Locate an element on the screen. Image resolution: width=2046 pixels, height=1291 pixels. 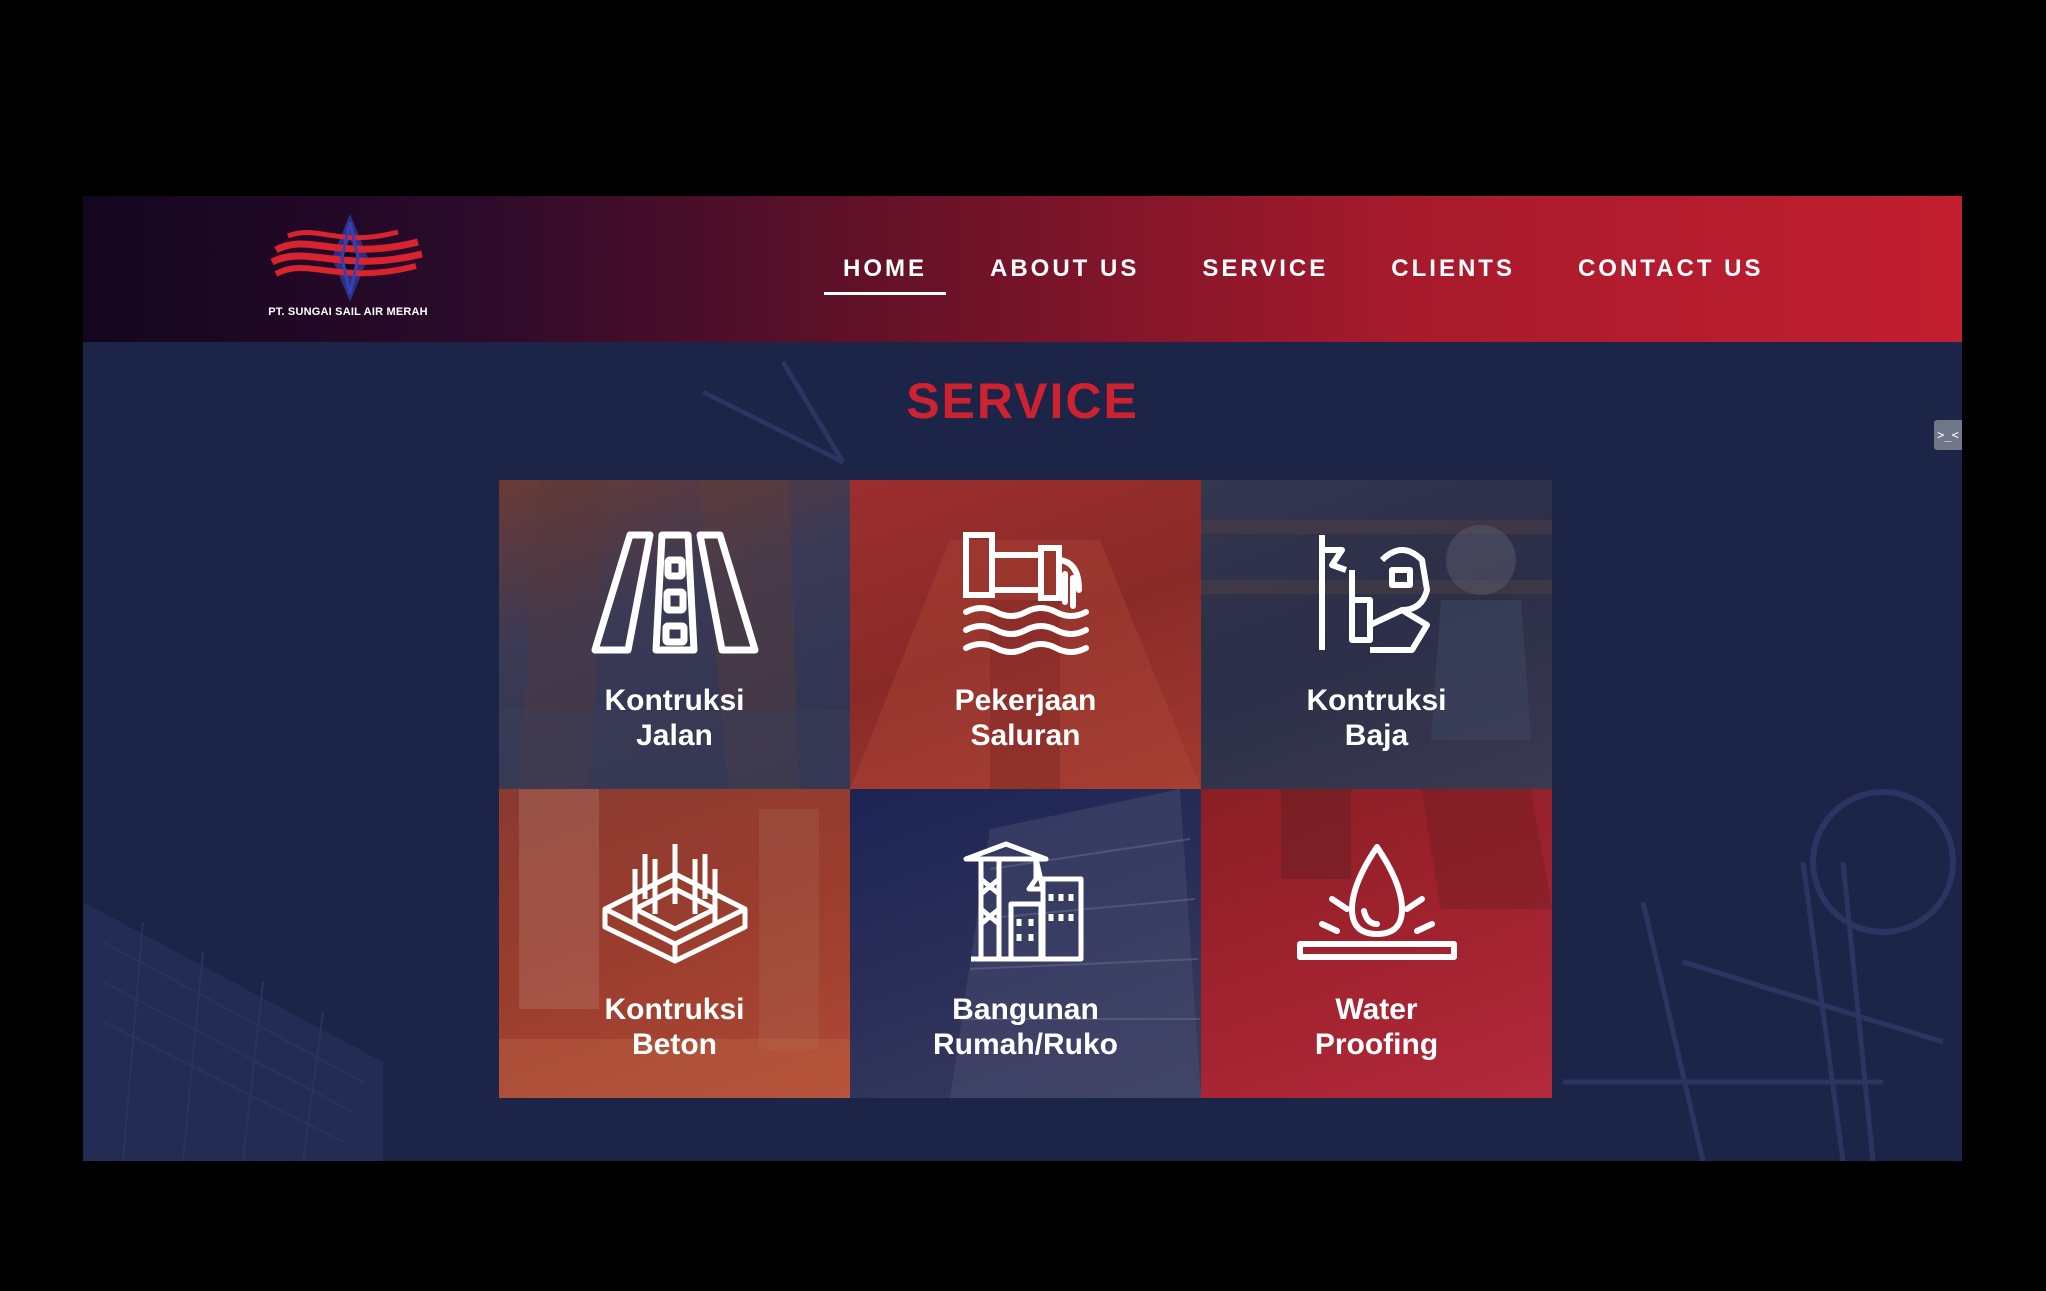
service-label: Kontruksi Jalan is located at coordinates (674, 718).